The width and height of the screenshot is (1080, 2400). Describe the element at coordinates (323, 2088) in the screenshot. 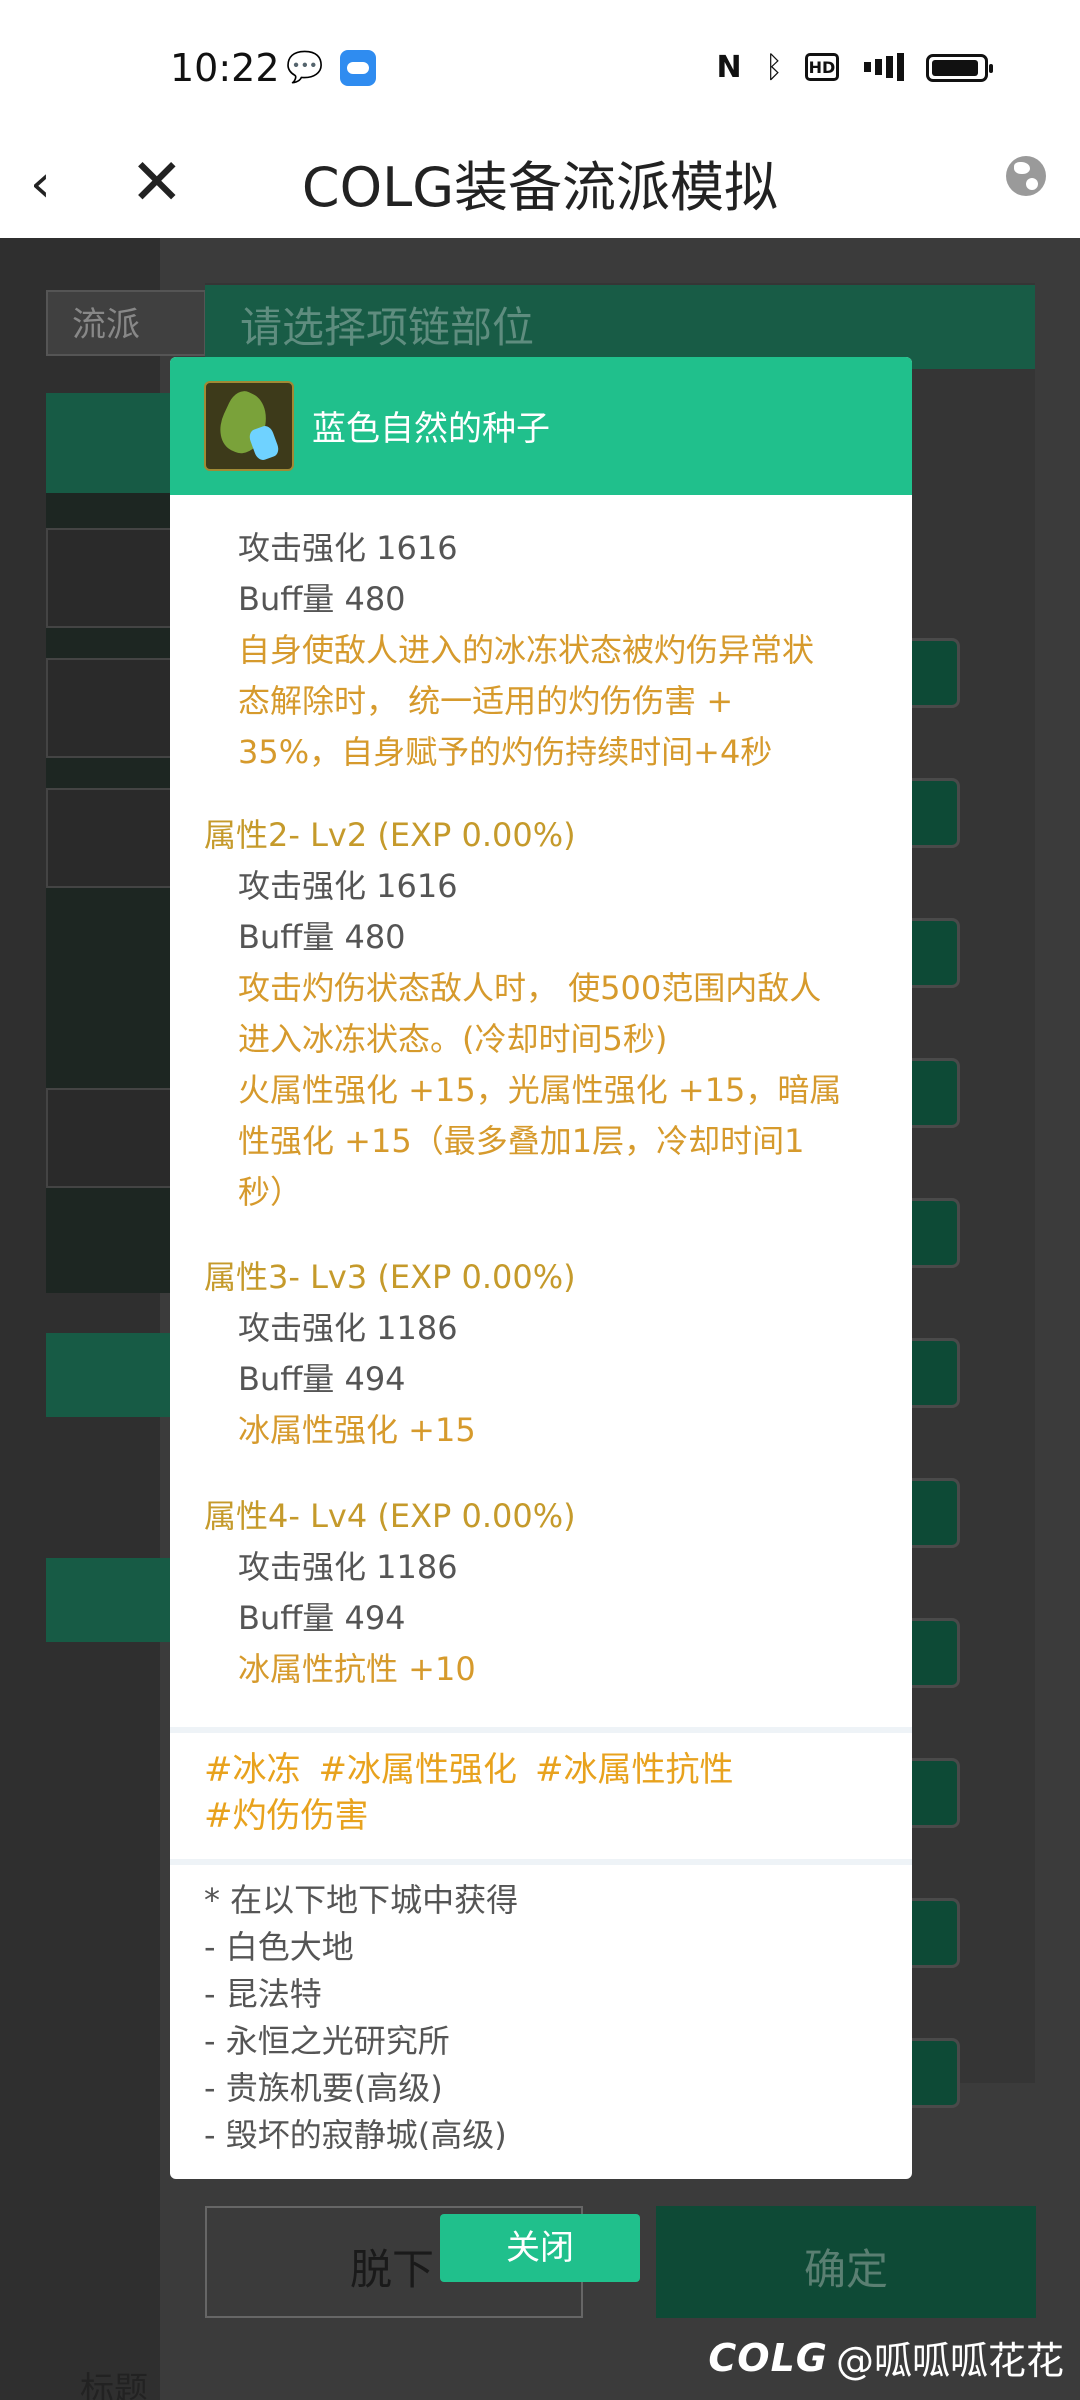

I see `source-line: - 贵族机要(高级)` at that location.